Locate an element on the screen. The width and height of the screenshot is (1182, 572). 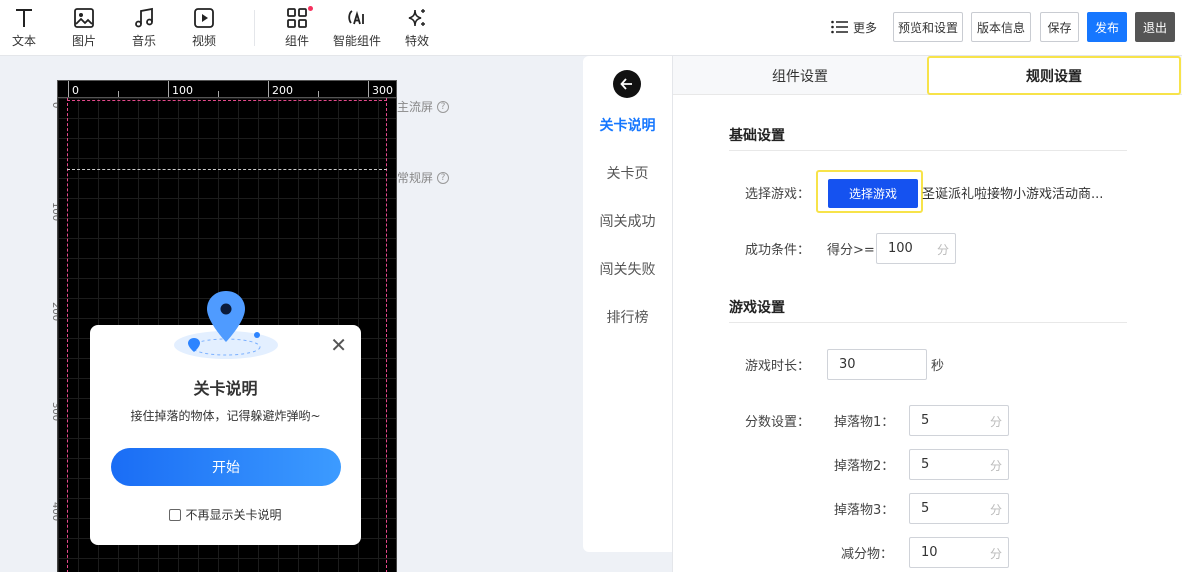
image-icon is located at coordinates (84, 18).